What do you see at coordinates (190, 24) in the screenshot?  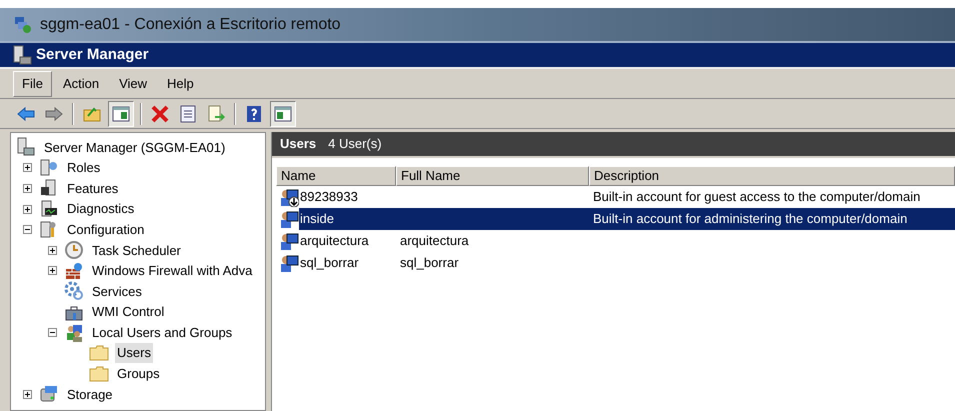 I see `window-title: sggm-ea01 - Conexión a Escritorio remoto` at bounding box center [190, 24].